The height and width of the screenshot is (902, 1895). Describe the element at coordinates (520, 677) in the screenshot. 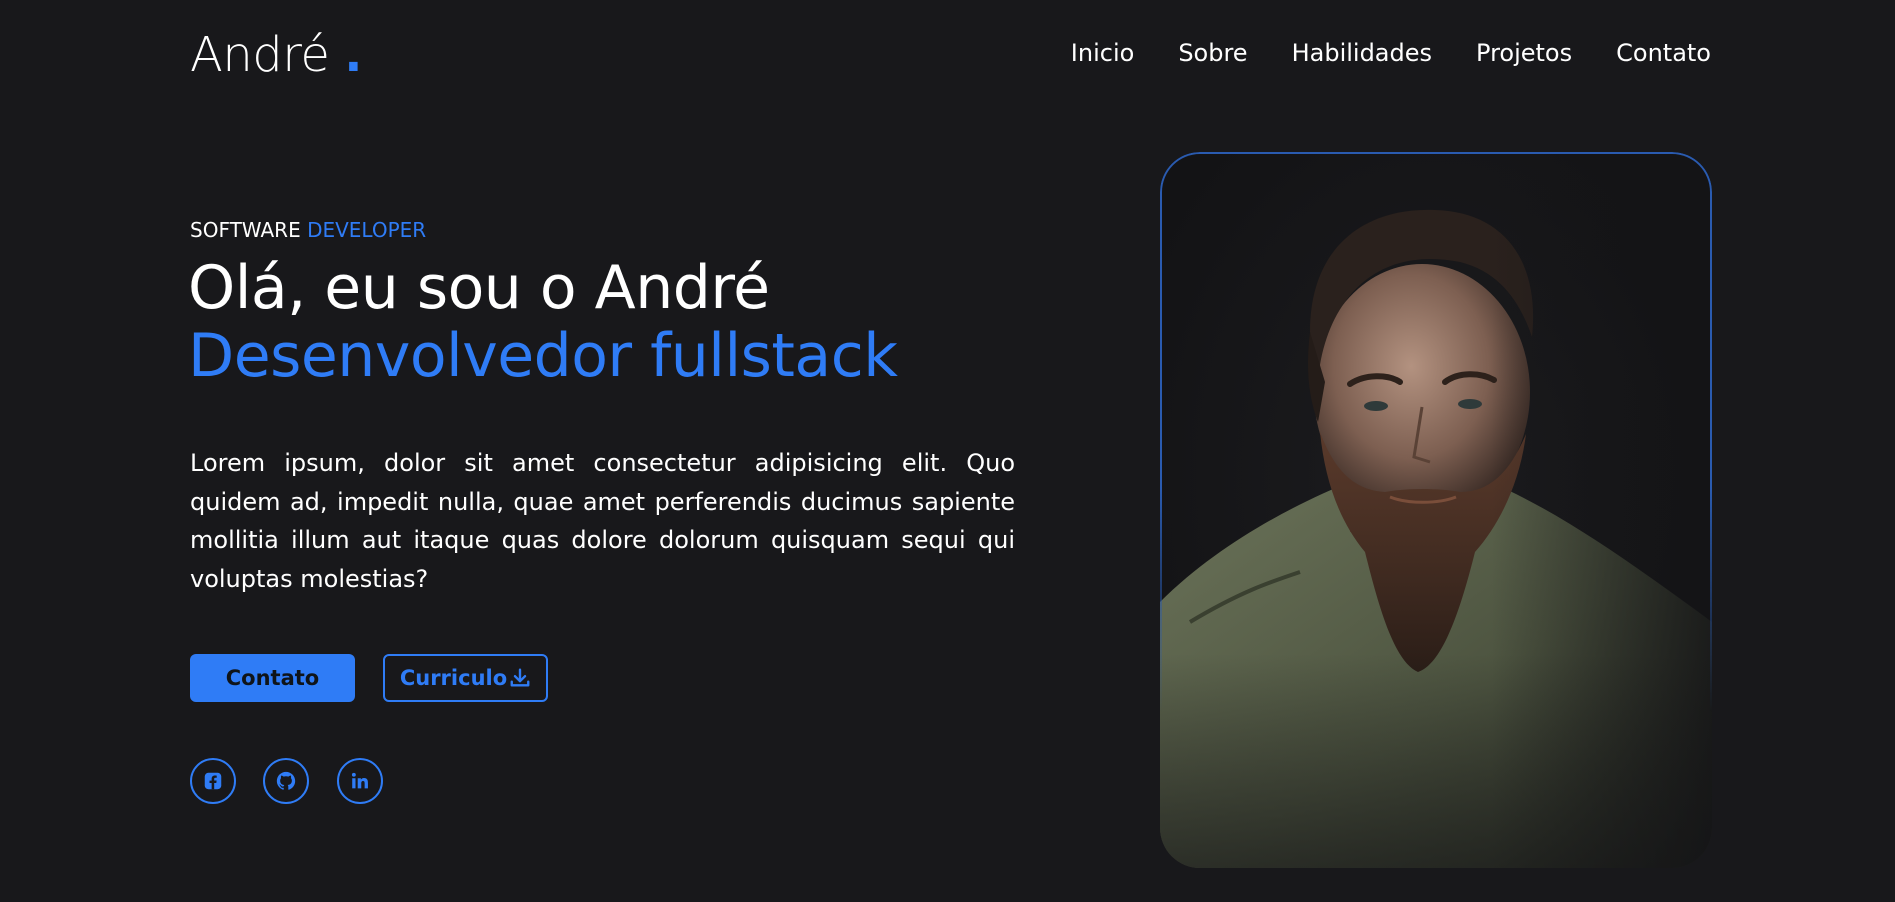

I see `download-icon` at that location.